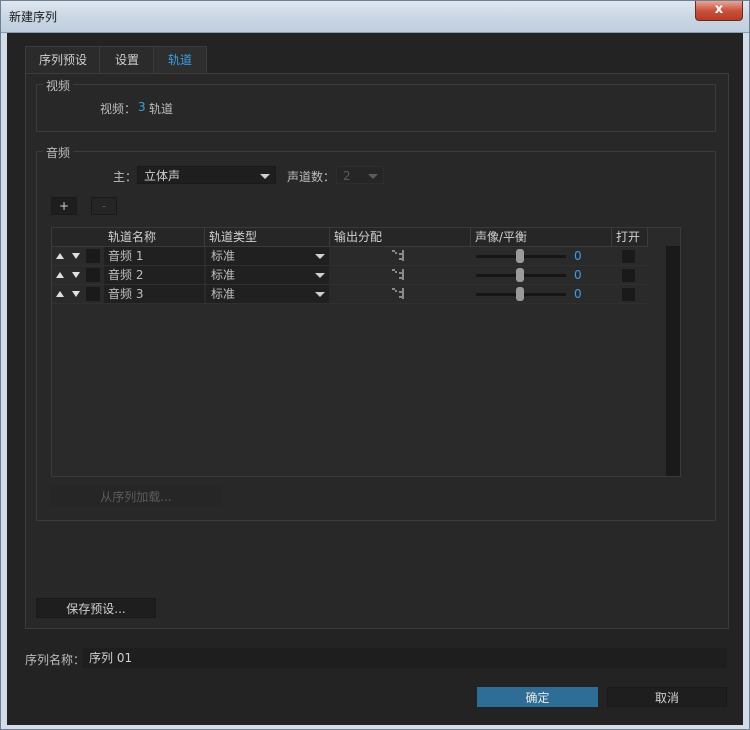  I want to click on channels-value: 2, so click(347, 176).